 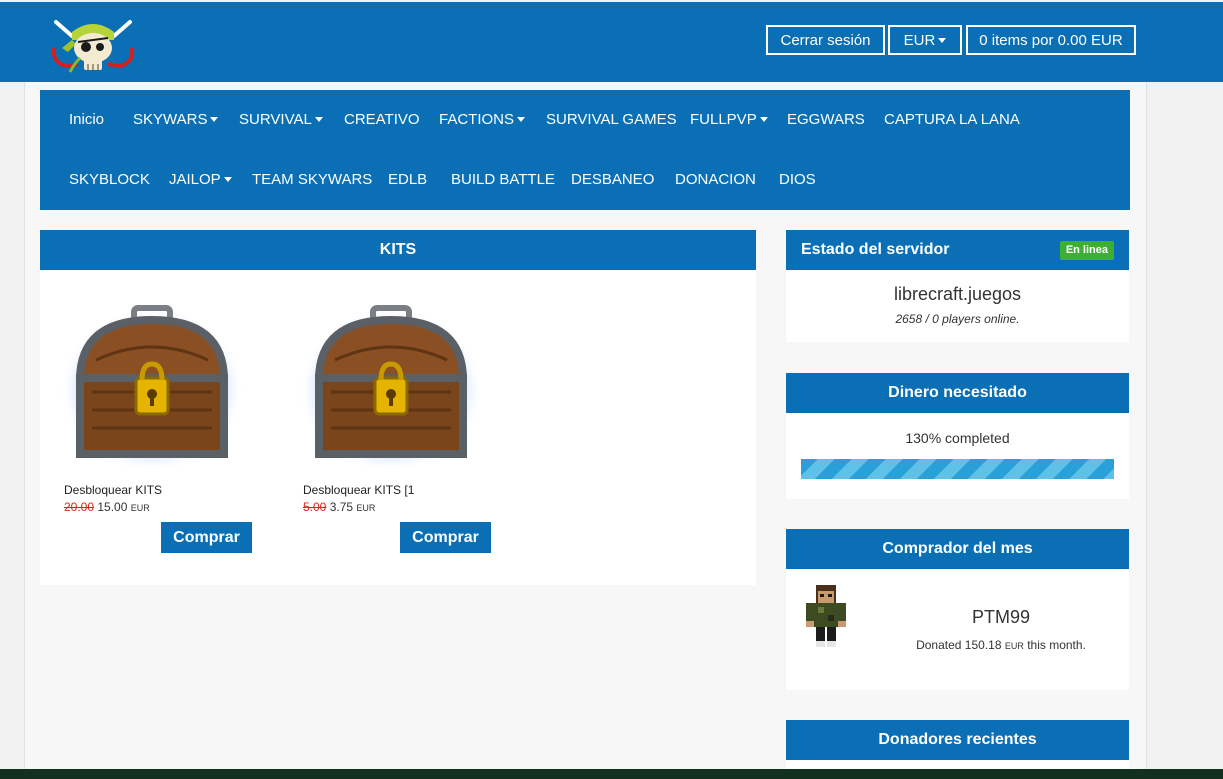 I want to click on nav-item-fullpvp: FULLPVP, so click(x=729, y=120).